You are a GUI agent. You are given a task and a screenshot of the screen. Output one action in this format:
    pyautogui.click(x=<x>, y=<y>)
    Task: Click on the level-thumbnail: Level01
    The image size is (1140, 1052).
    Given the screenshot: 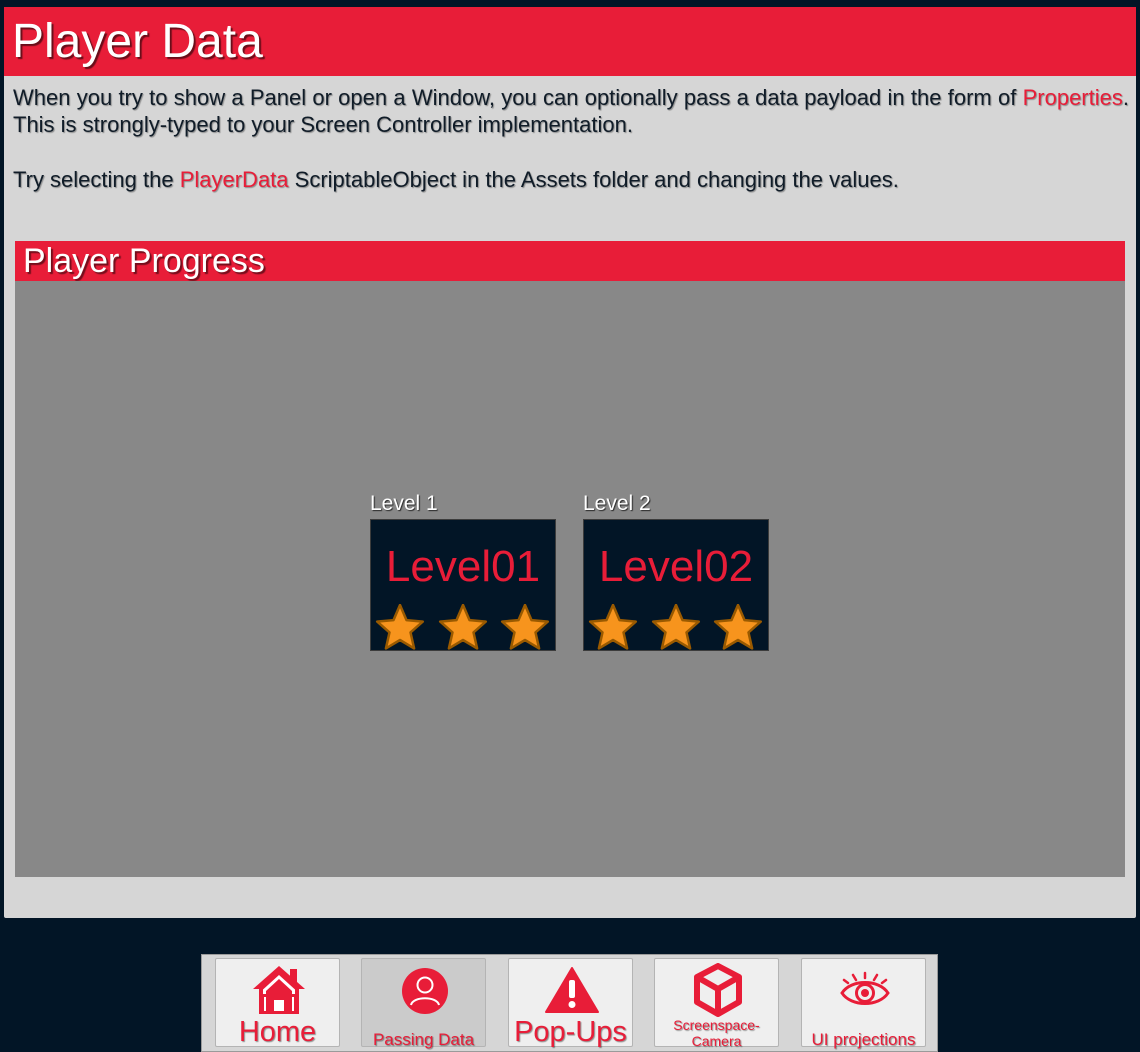 What is the action you would take?
    pyautogui.click(x=463, y=585)
    